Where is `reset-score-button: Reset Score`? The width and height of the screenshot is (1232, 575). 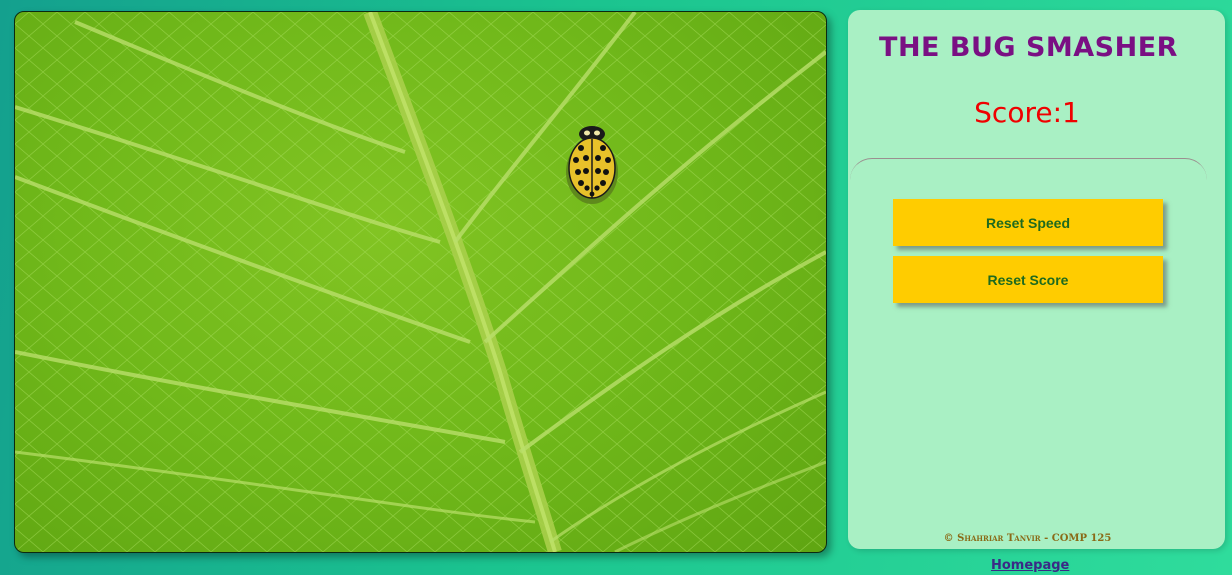
reset-score-button: Reset Score is located at coordinates (1028, 279).